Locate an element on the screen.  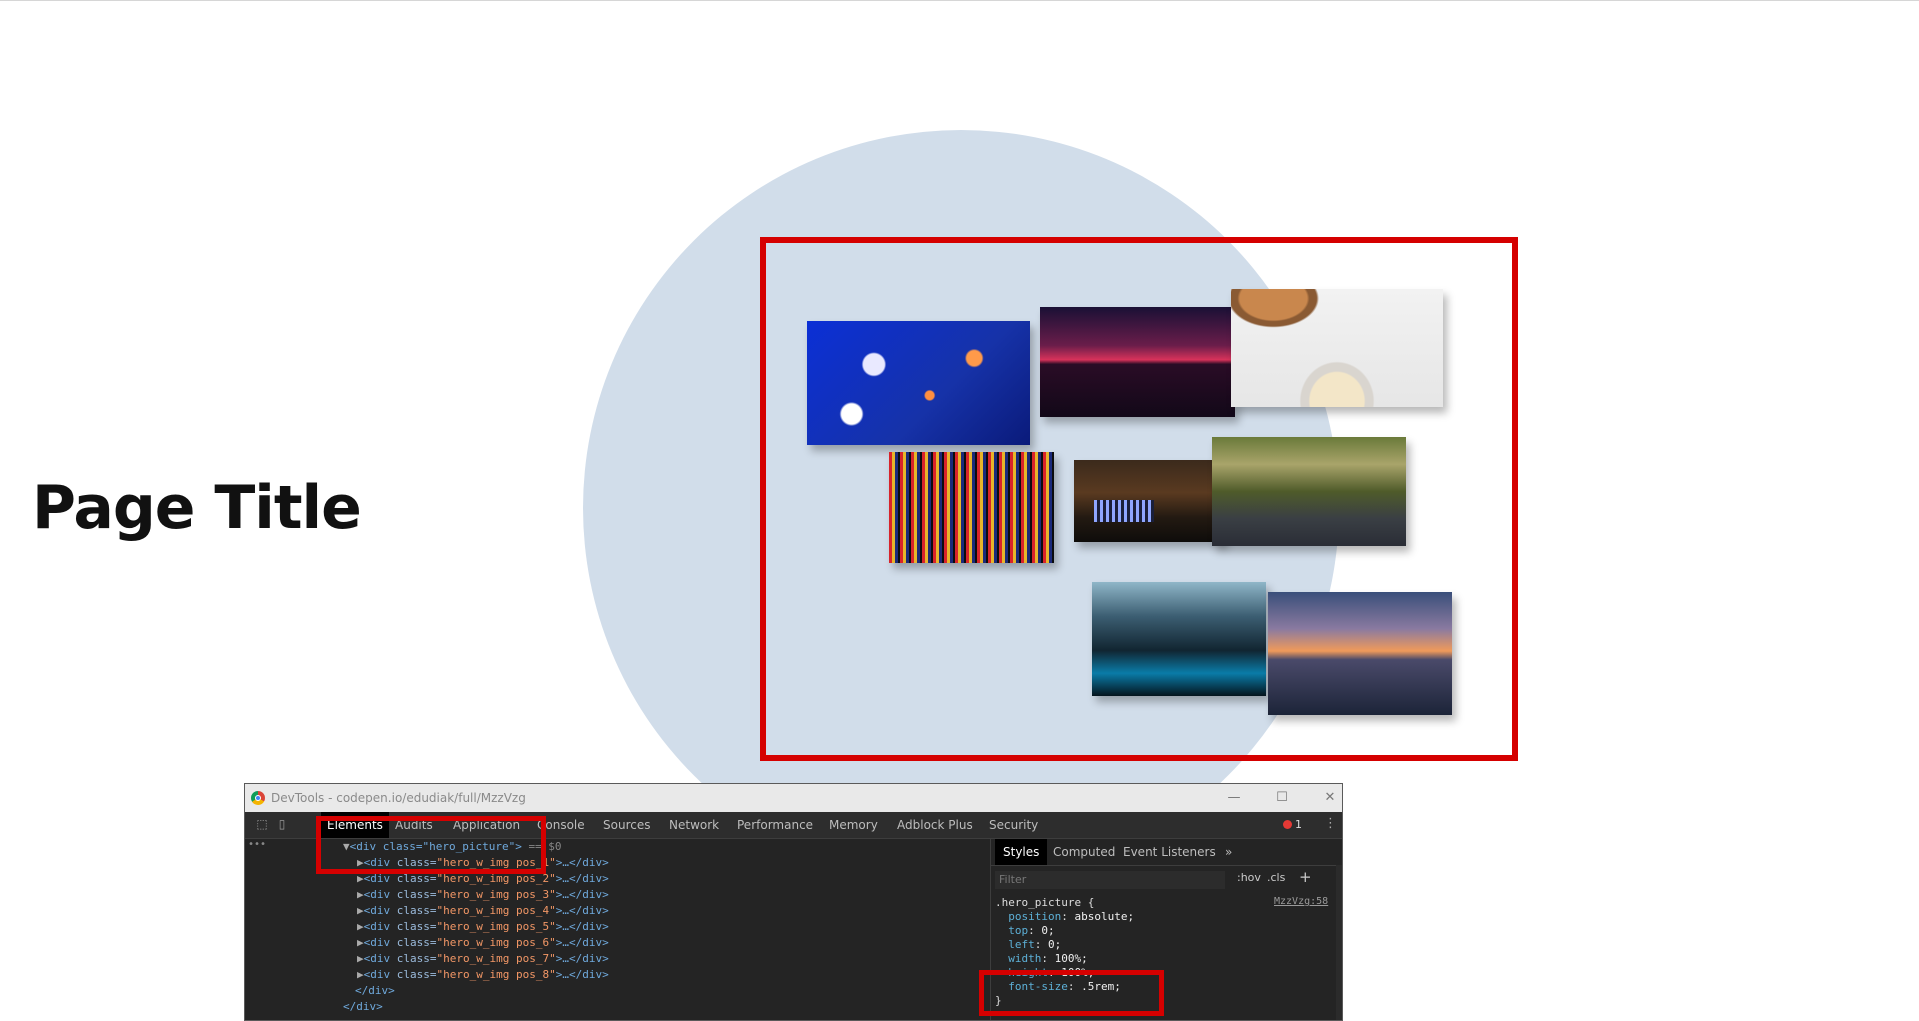
new-style-rule-button: + is located at coordinates (1305, 877).